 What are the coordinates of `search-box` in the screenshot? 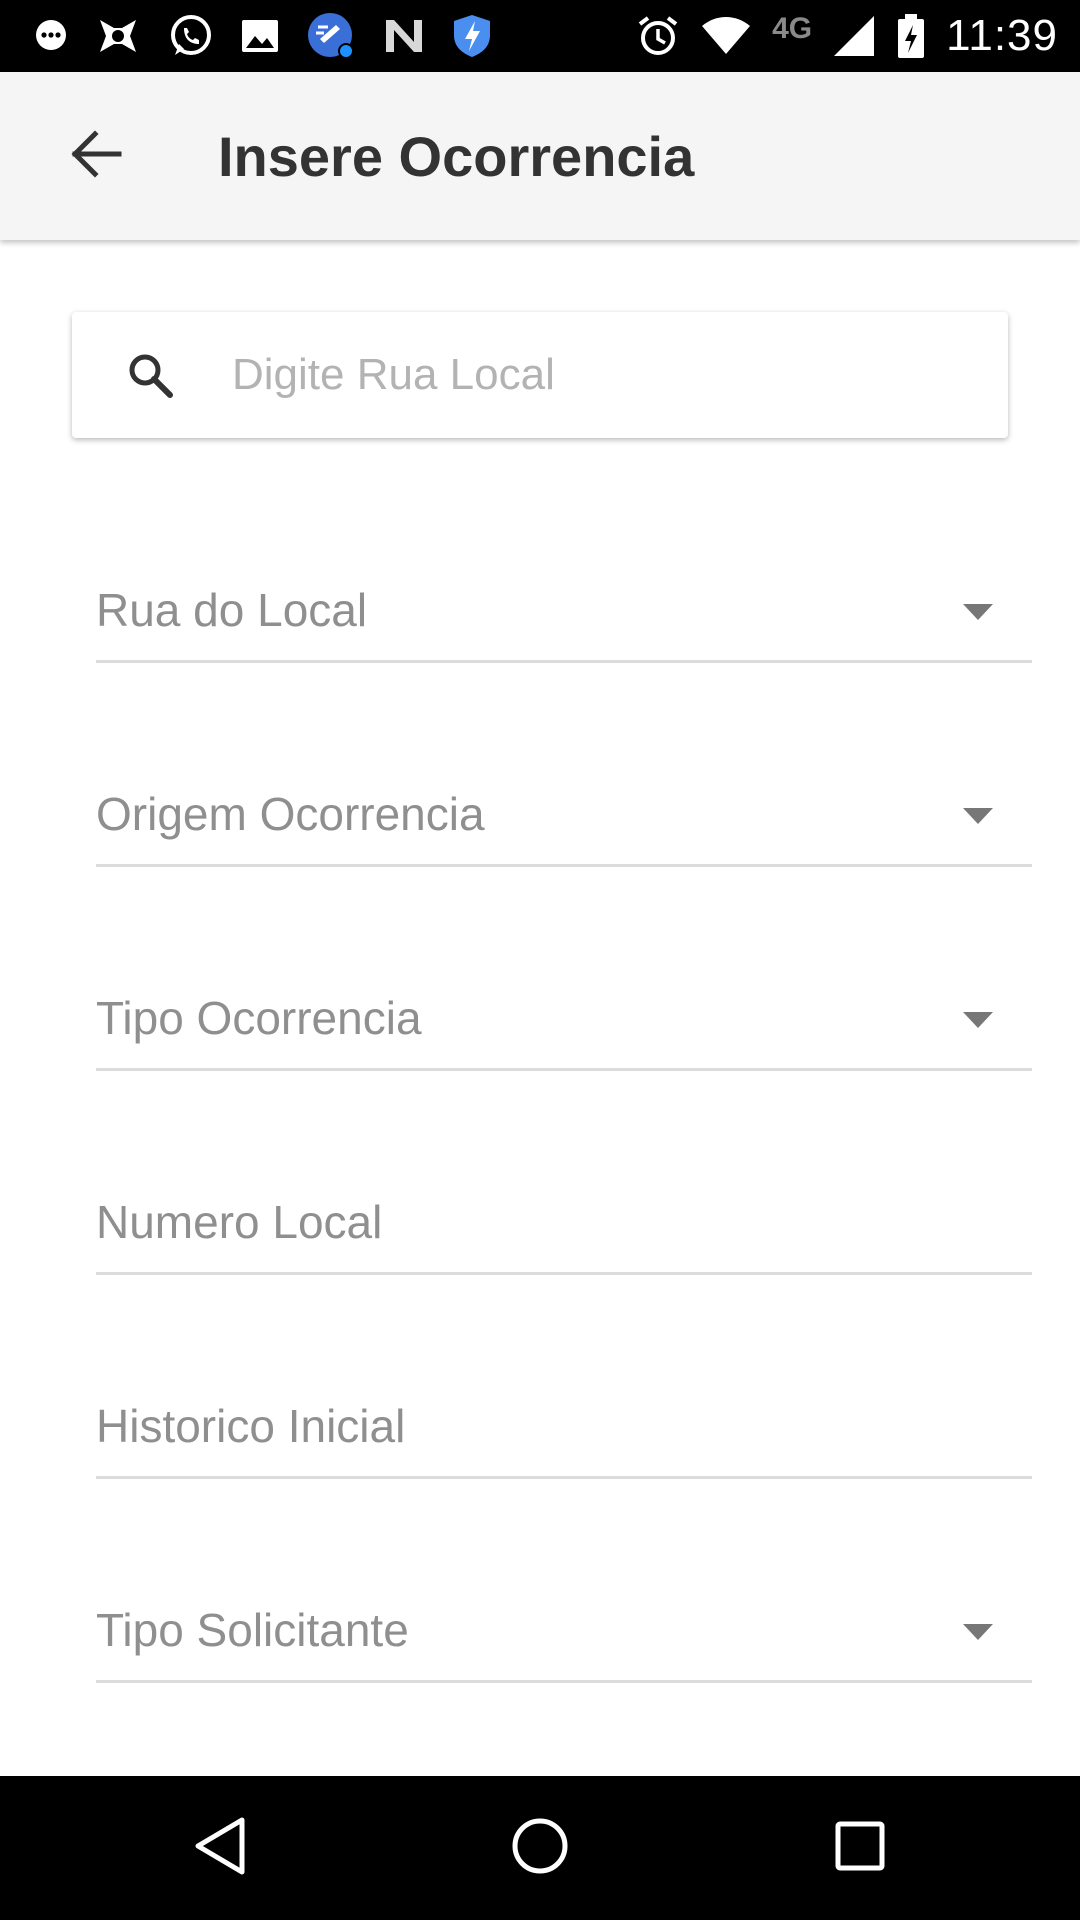 It's located at (540, 375).